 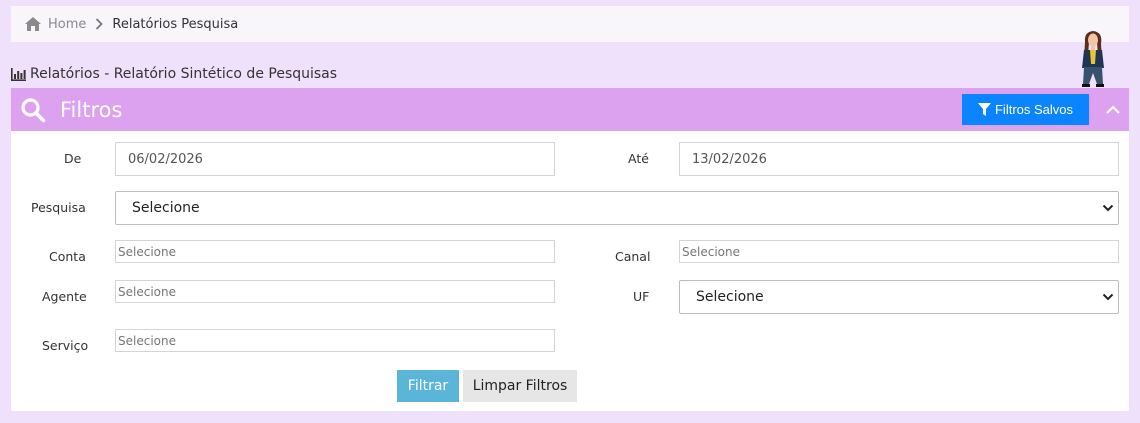 What do you see at coordinates (65, 345) in the screenshot?
I see `servico-label: Serviço` at bounding box center [65, 345].